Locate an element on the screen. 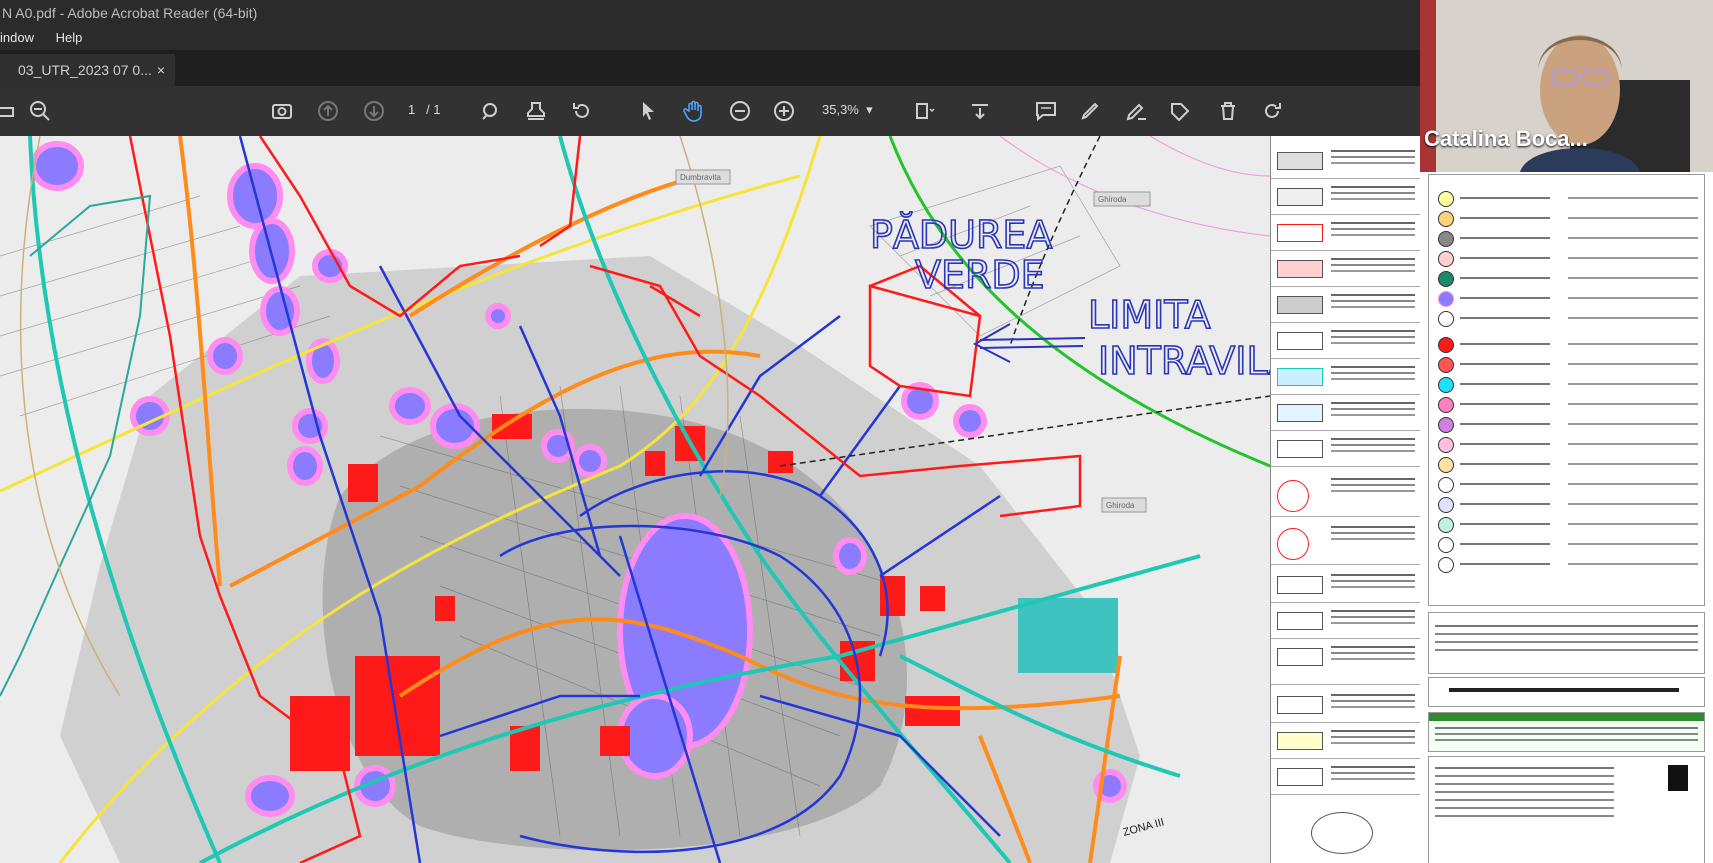  page-indicator: 1 / 1 is located at coordinates (424, 109).